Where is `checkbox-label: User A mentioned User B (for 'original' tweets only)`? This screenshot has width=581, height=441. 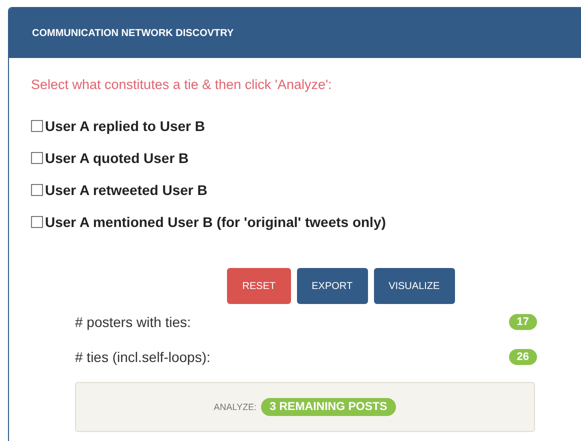
checkbox-label: User A mentioned User B (for 'original' tweets only) is located at coordinates (215, 222).